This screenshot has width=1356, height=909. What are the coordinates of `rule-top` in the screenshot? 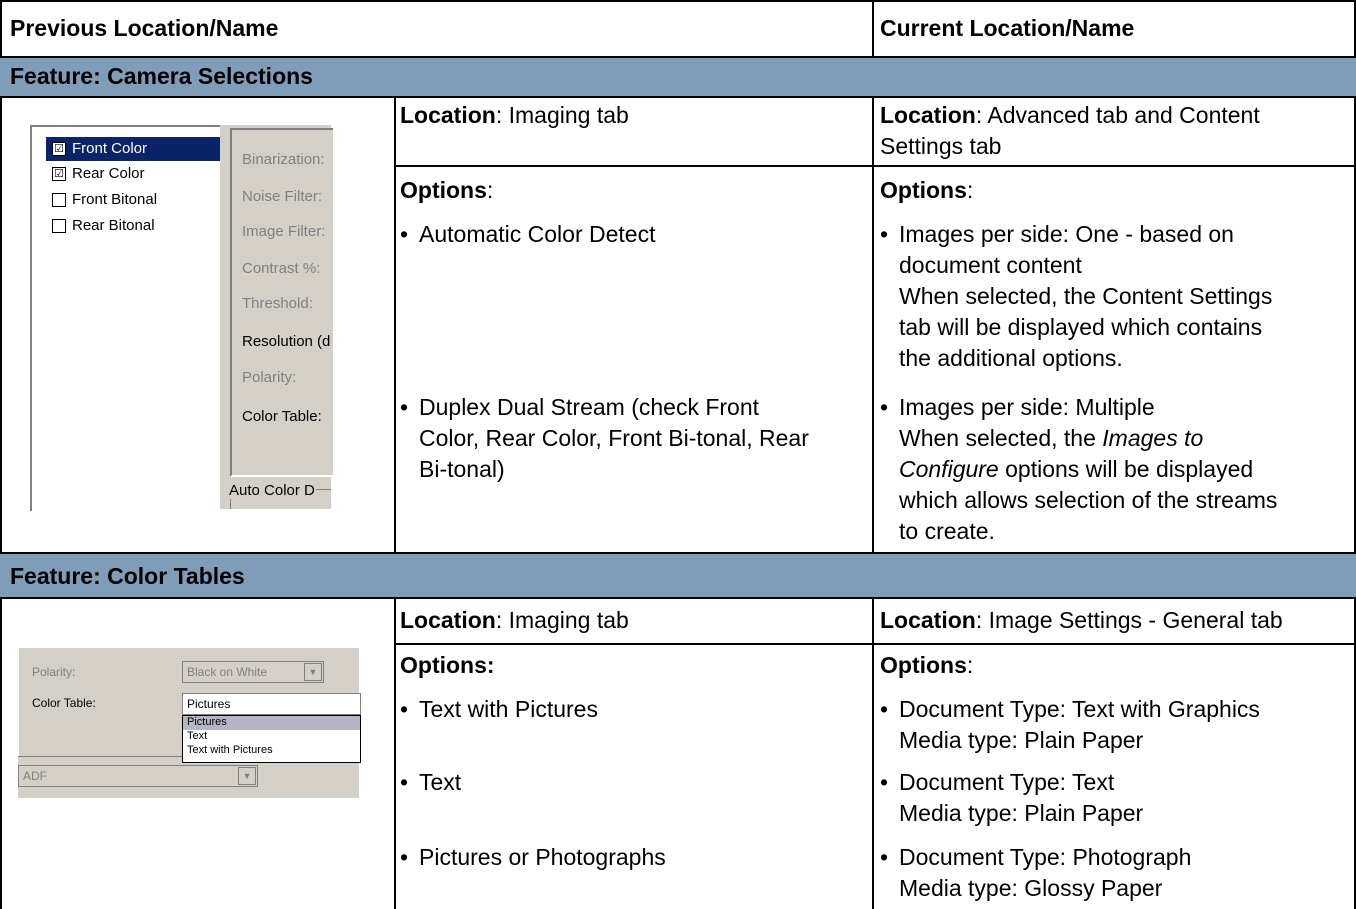 It's located at (678, 1).